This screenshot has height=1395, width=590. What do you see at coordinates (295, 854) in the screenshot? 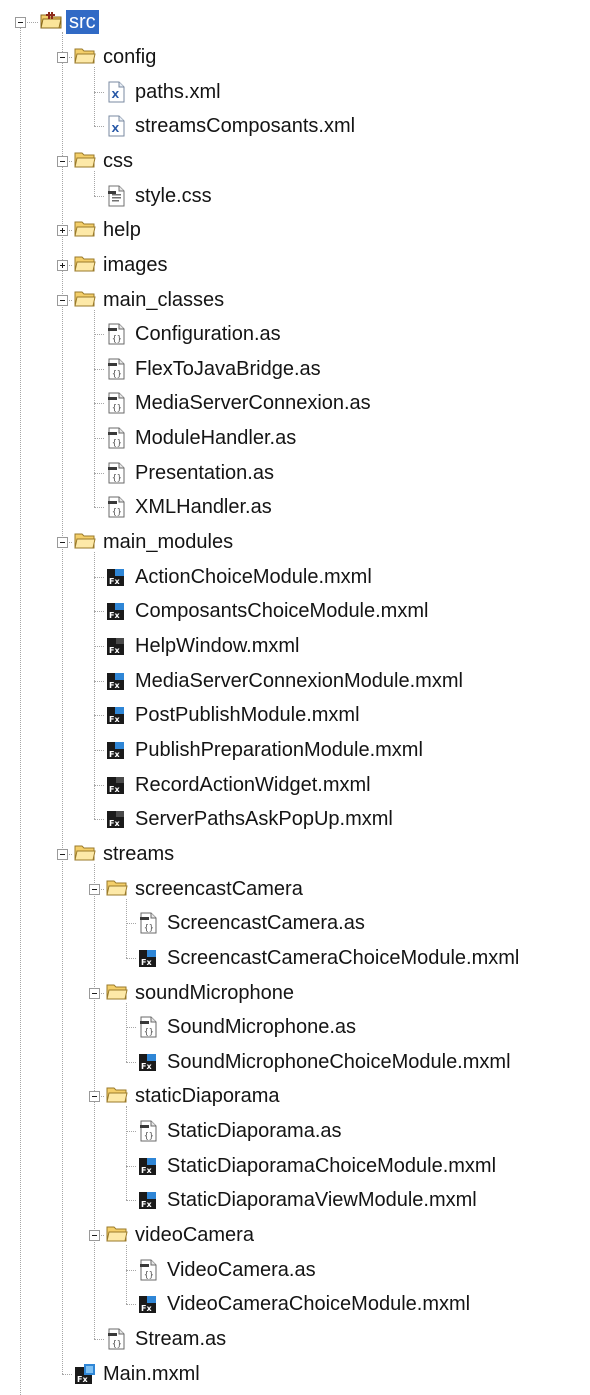
I see `tree-folder-streams: streams` at bounding box center [295, 854].